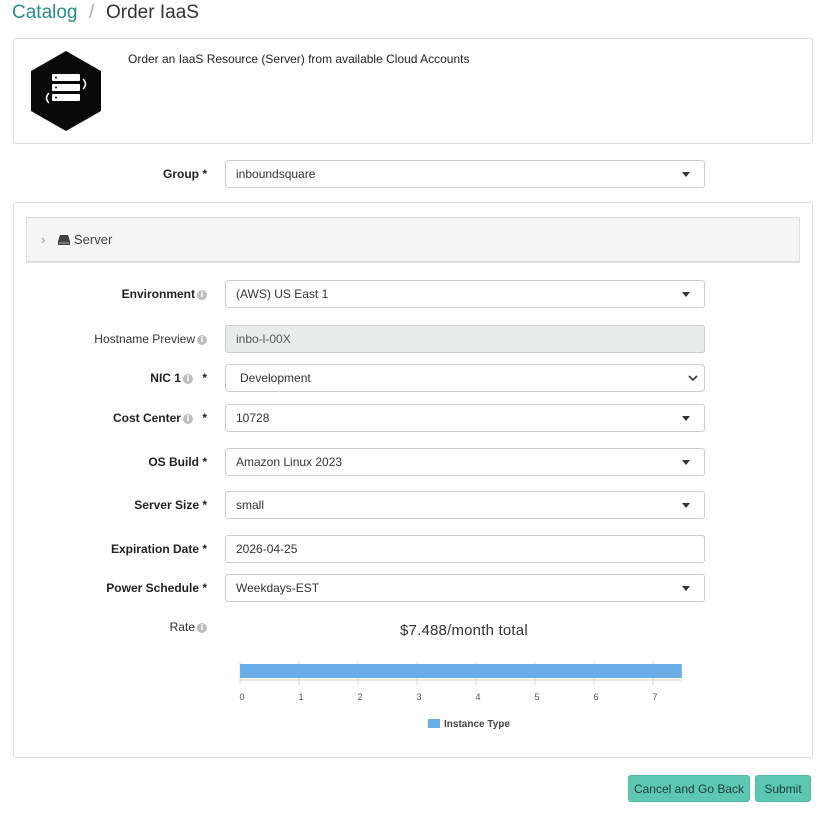 The image size is (834, 813). Describe the element at coordinates (465, 588) in the screenshot. I see `power-schedule-select: Weekdays-EST` at that location.